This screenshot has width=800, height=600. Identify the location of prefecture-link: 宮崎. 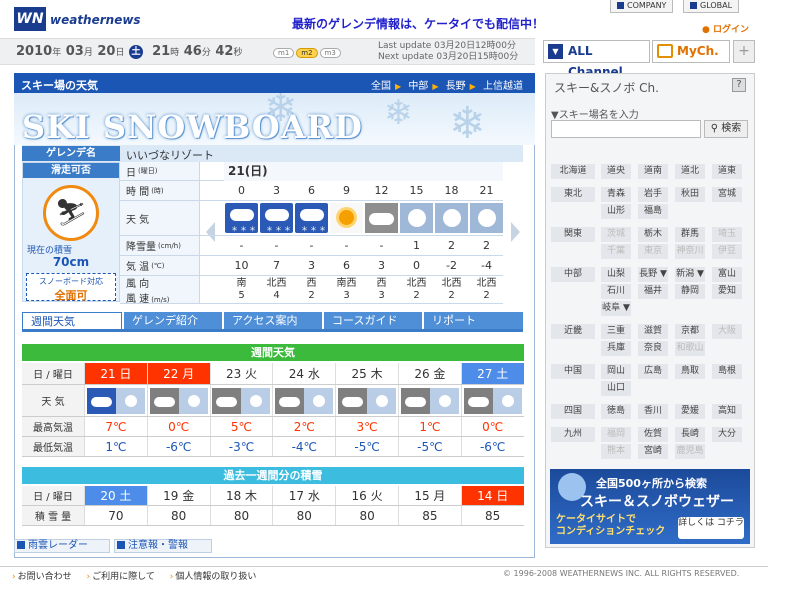
(653, 451).